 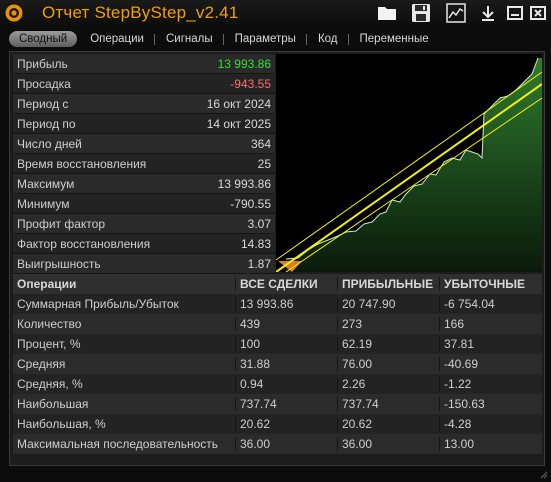 What do you see at coordinates (46, 183) in the screenshot?
I see `summary-label: Максимум` at bounding box center [46, 183].